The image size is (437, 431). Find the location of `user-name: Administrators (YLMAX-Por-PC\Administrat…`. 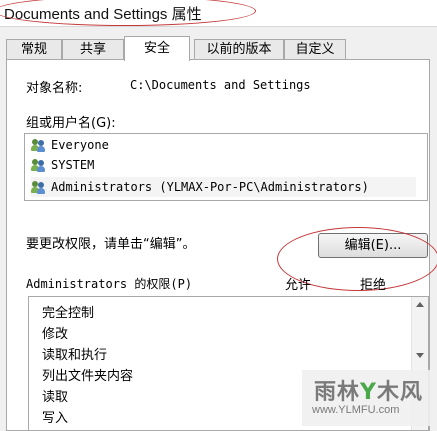

user-name: Administrators (YLMAX-Por-PC\Administrat… is located at coordinates (210, 187).